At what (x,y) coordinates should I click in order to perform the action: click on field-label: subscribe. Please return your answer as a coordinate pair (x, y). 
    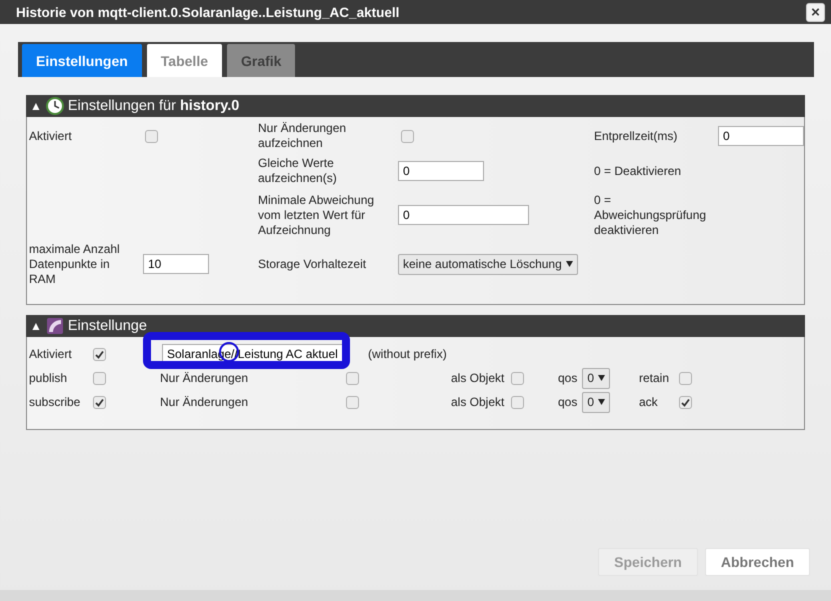
    Looking at the image, I should click on (54, 402).